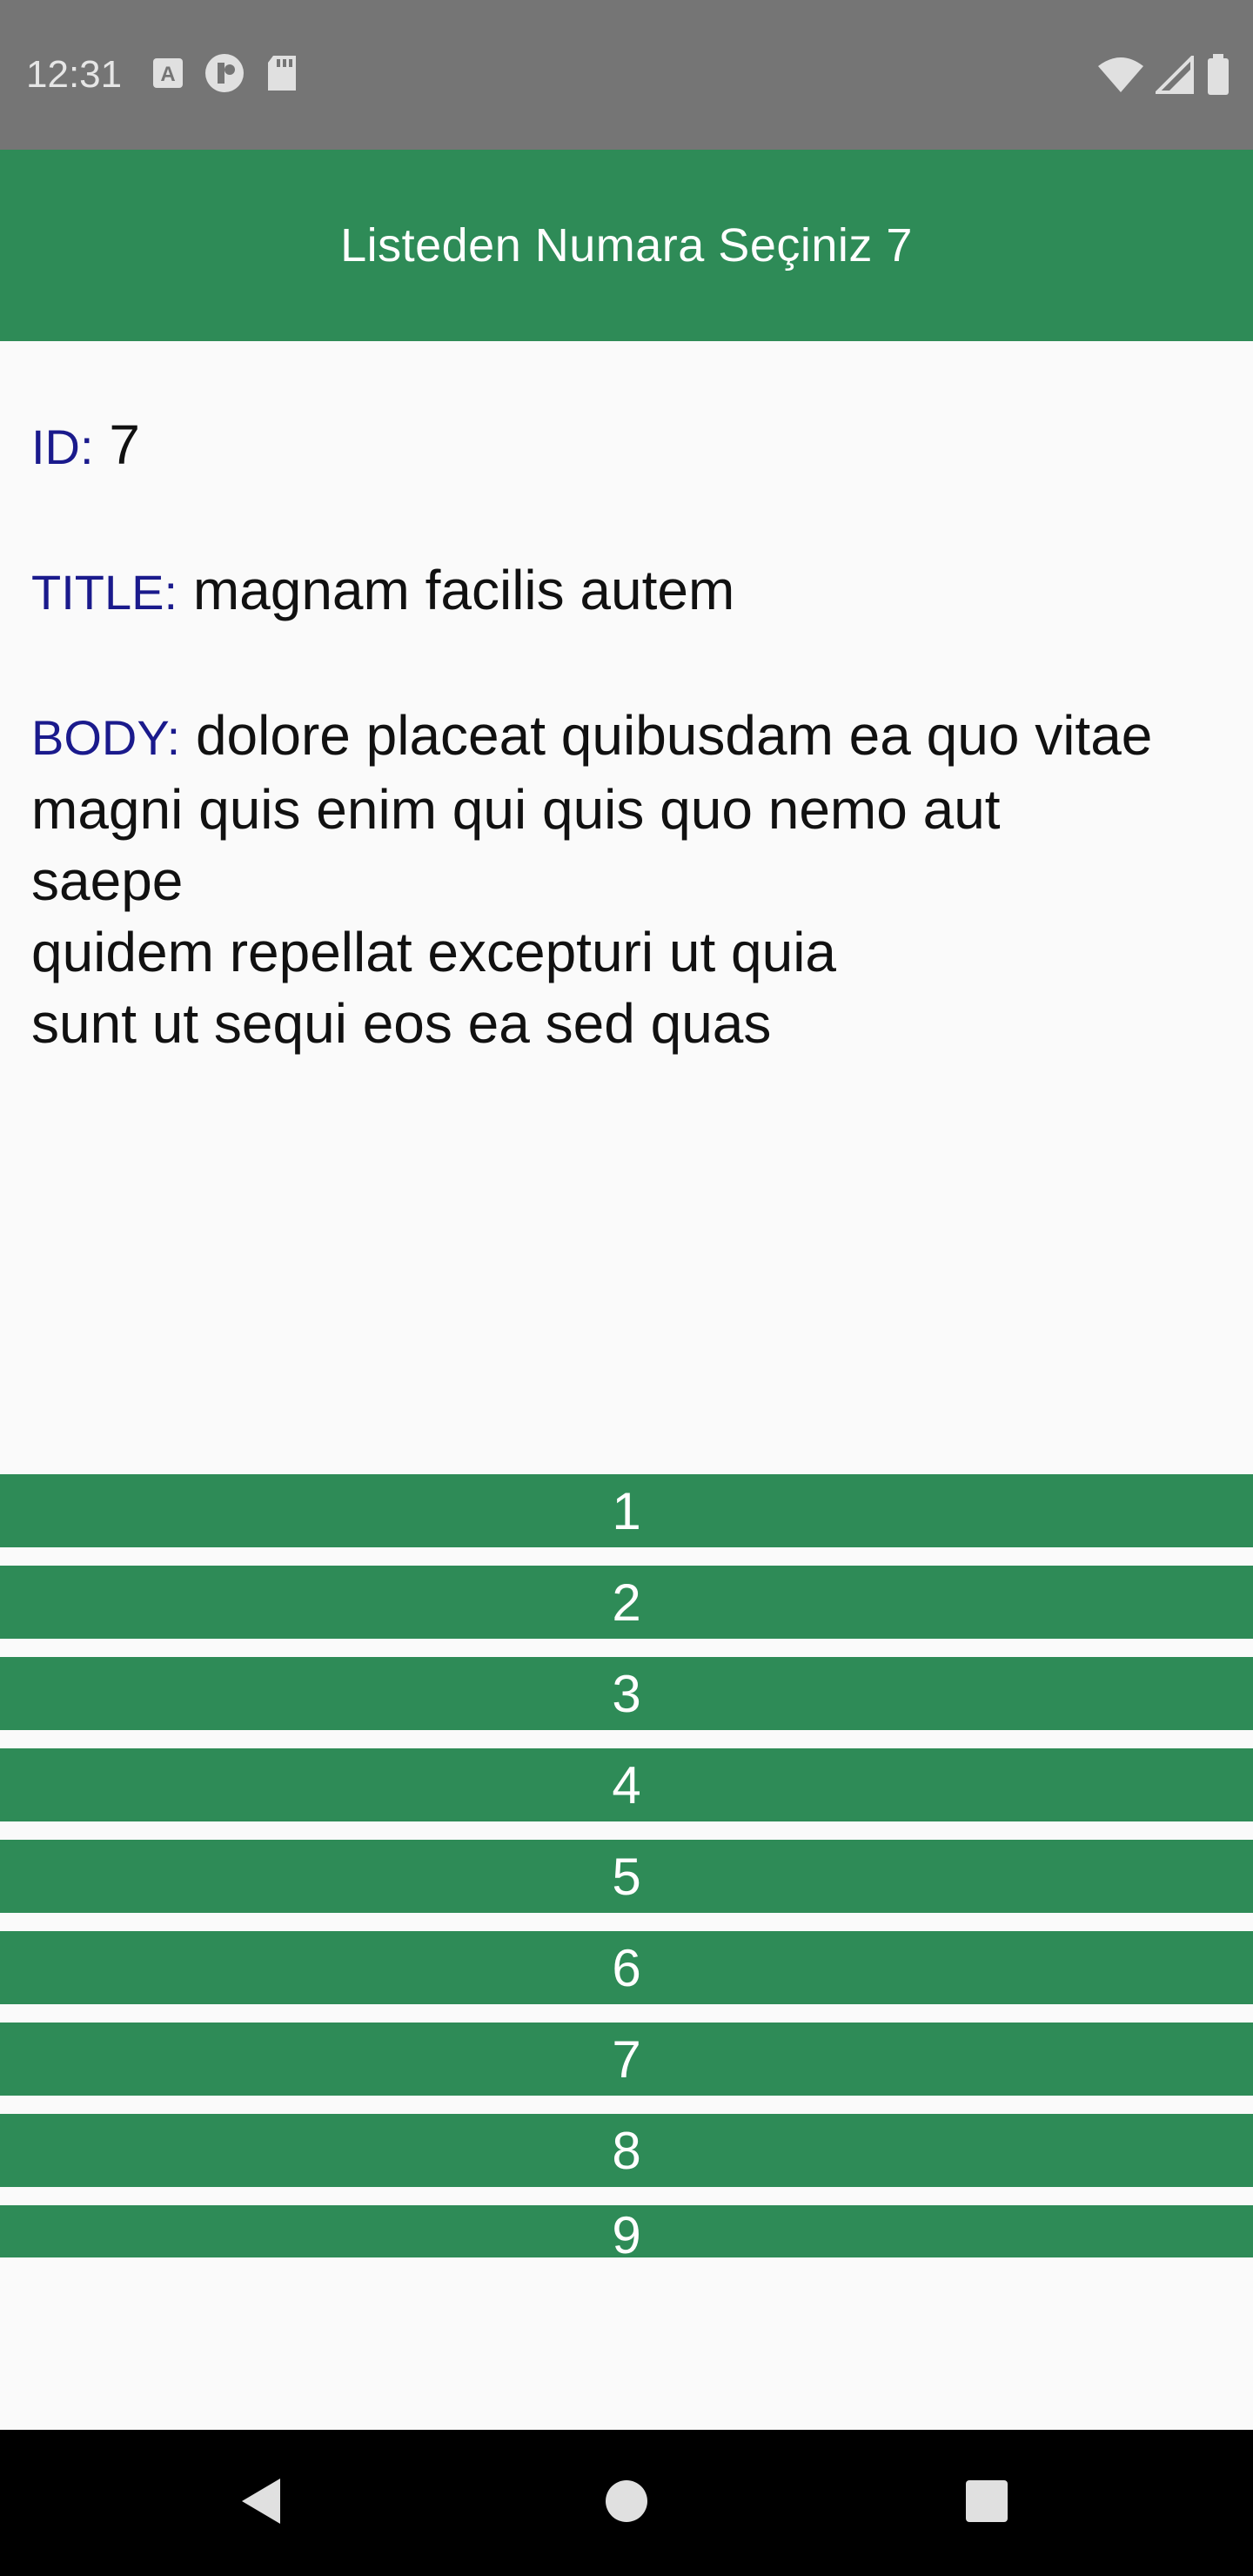  What do you see at coordinates (1173, 75) in the screenshot?
I see `cell-signal-icon` at bounding box center [1173, 75].